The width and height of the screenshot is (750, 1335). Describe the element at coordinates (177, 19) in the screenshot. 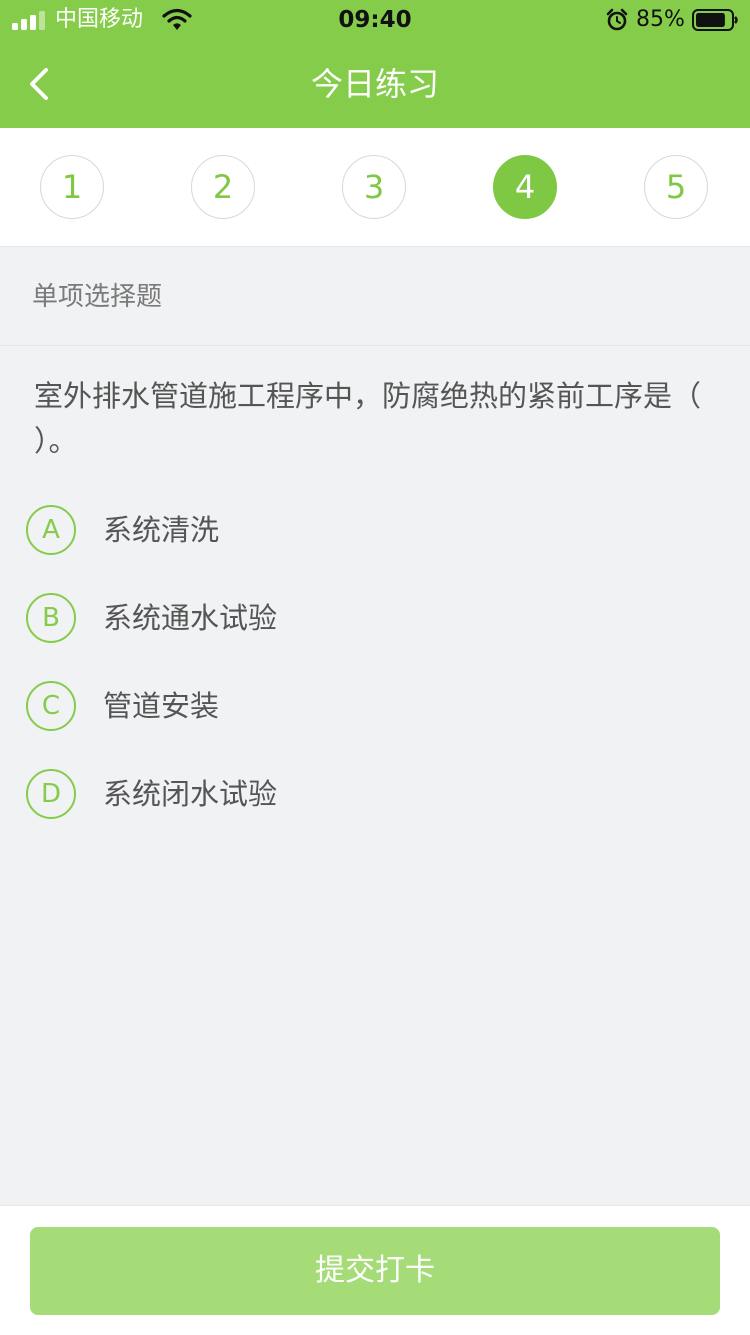

I see `wifi-icon` at that location.